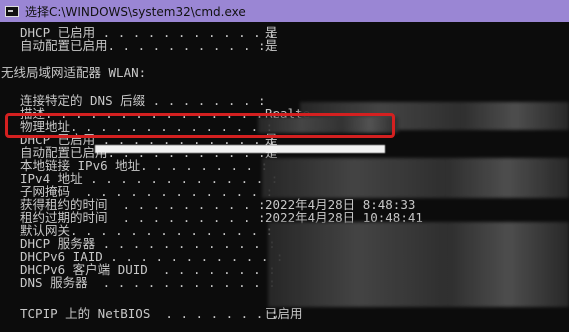  I want to click on console-line: TCPIP 上的 NetBIOS . . . . . . . :, so click(149, 313).